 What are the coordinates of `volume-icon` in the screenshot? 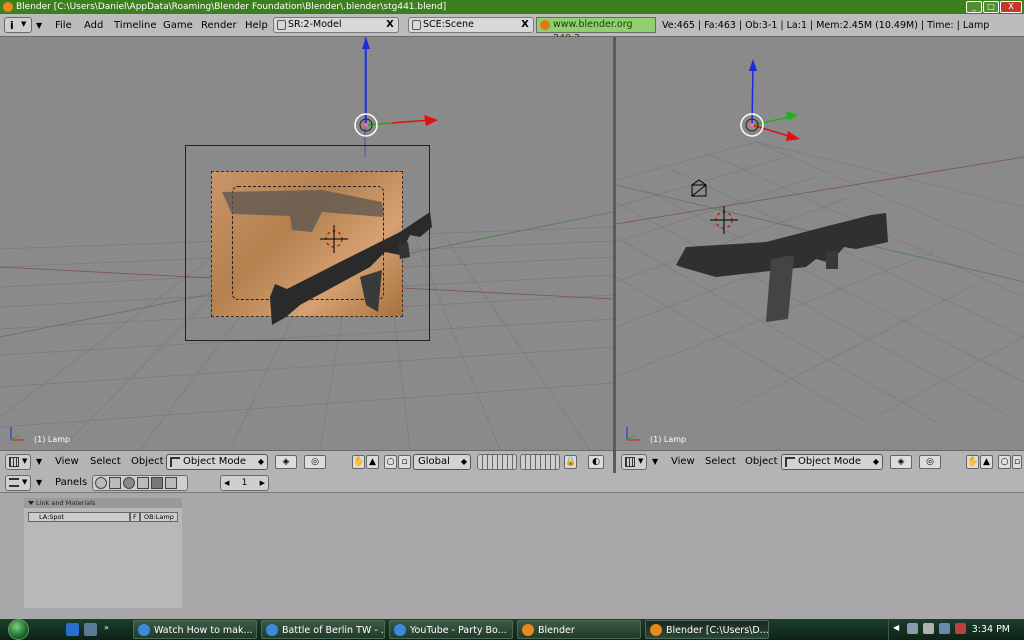 It's located at (928, 628).